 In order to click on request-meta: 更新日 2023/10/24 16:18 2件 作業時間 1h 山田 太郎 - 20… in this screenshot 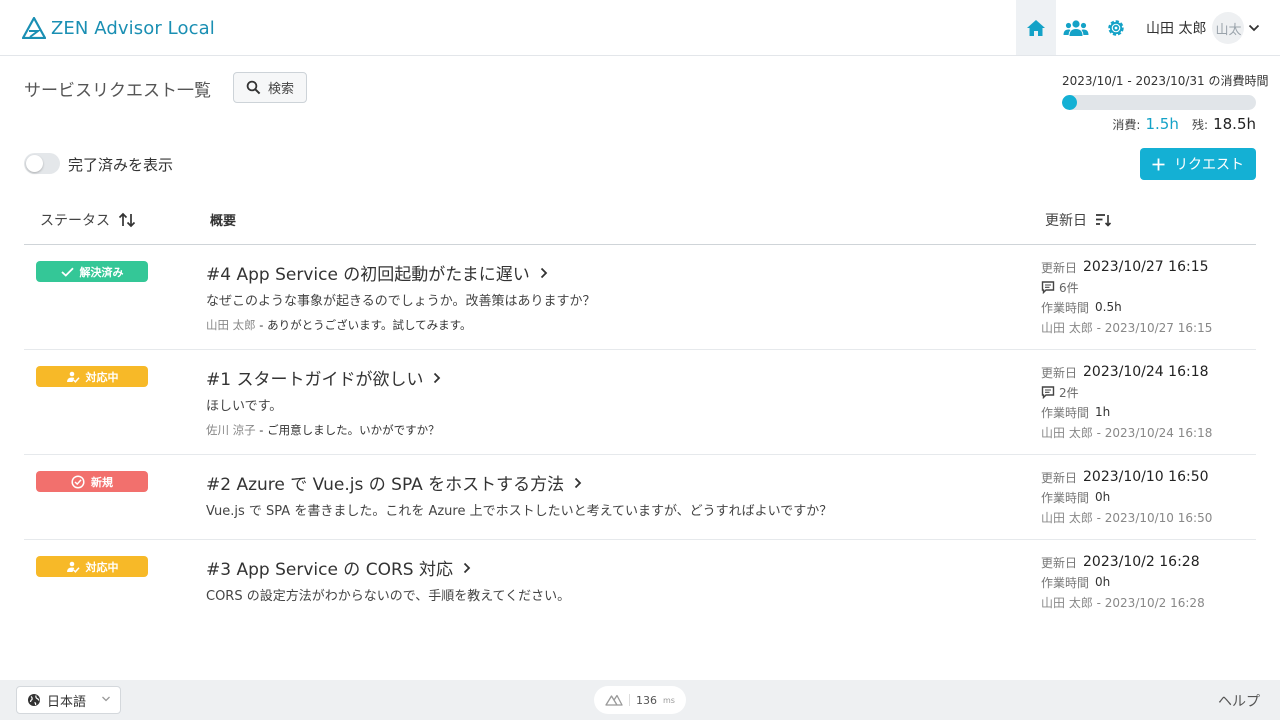, I will do `click(1148, 402)`.